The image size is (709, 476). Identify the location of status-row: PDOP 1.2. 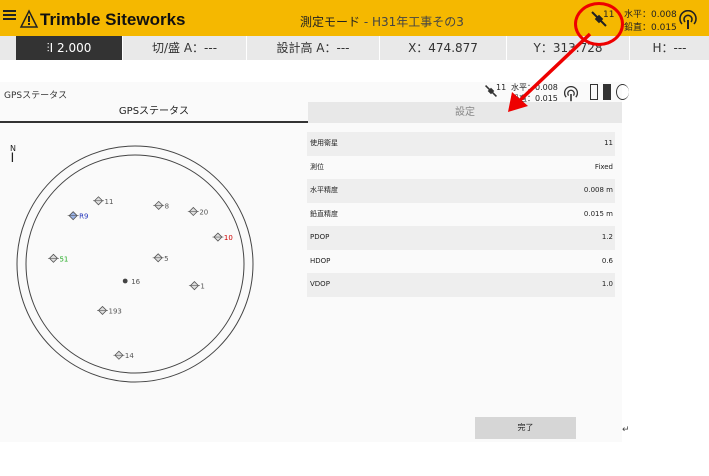
(461, 238).